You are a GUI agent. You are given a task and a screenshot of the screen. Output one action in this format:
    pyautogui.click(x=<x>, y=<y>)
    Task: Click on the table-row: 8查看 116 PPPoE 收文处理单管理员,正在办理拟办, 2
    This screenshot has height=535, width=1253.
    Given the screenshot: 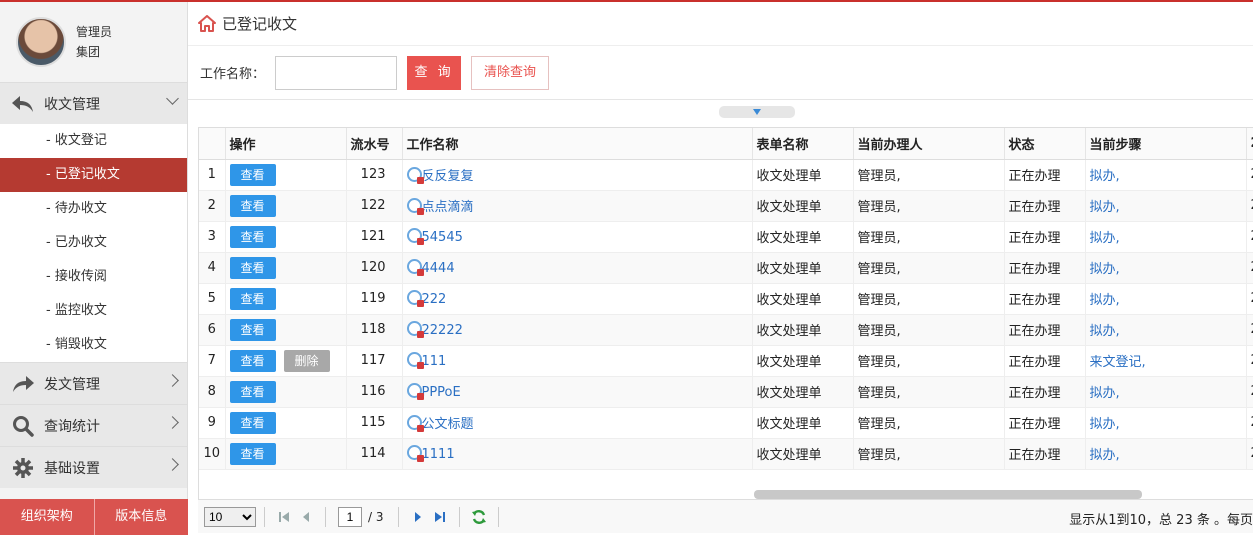 What is the action you would take?
    pyautogui.click(x=726, y=392)
    